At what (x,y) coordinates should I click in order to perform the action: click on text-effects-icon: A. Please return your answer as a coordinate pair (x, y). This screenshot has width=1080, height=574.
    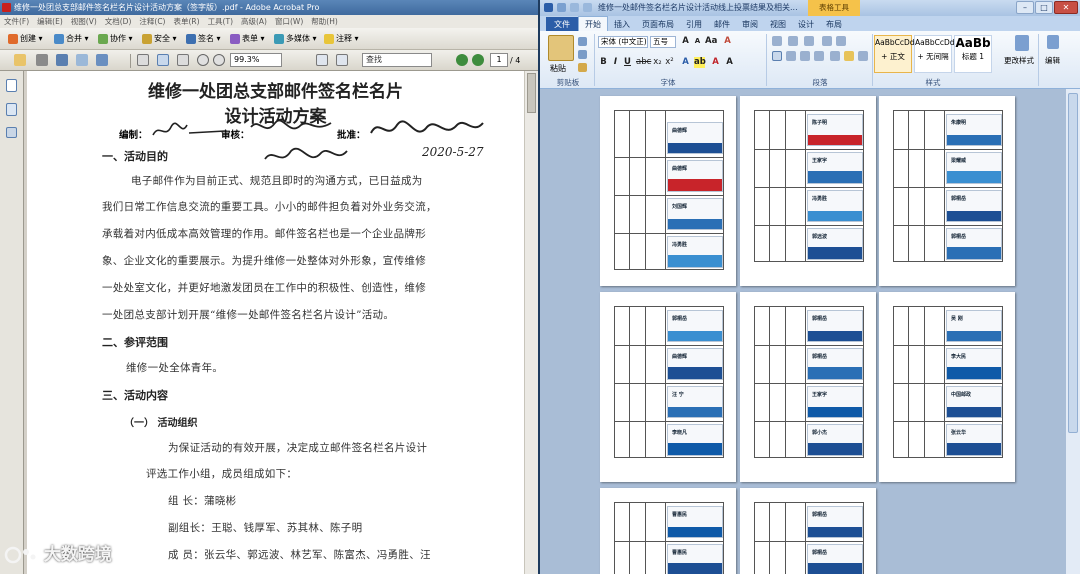
    Looking at the image, I should click on (685, 62).